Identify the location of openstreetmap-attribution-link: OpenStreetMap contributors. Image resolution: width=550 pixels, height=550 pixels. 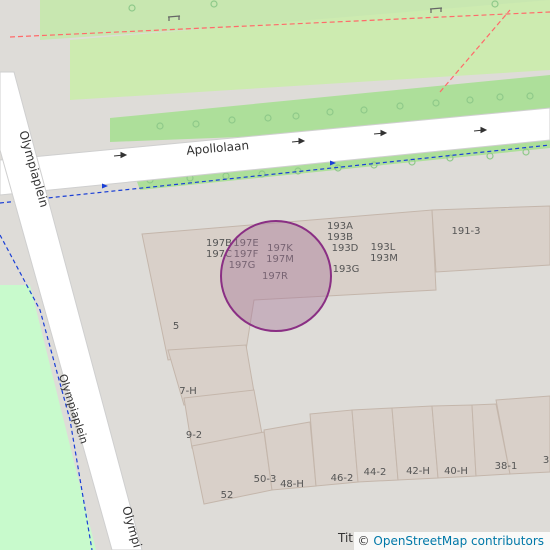
(458, 541).